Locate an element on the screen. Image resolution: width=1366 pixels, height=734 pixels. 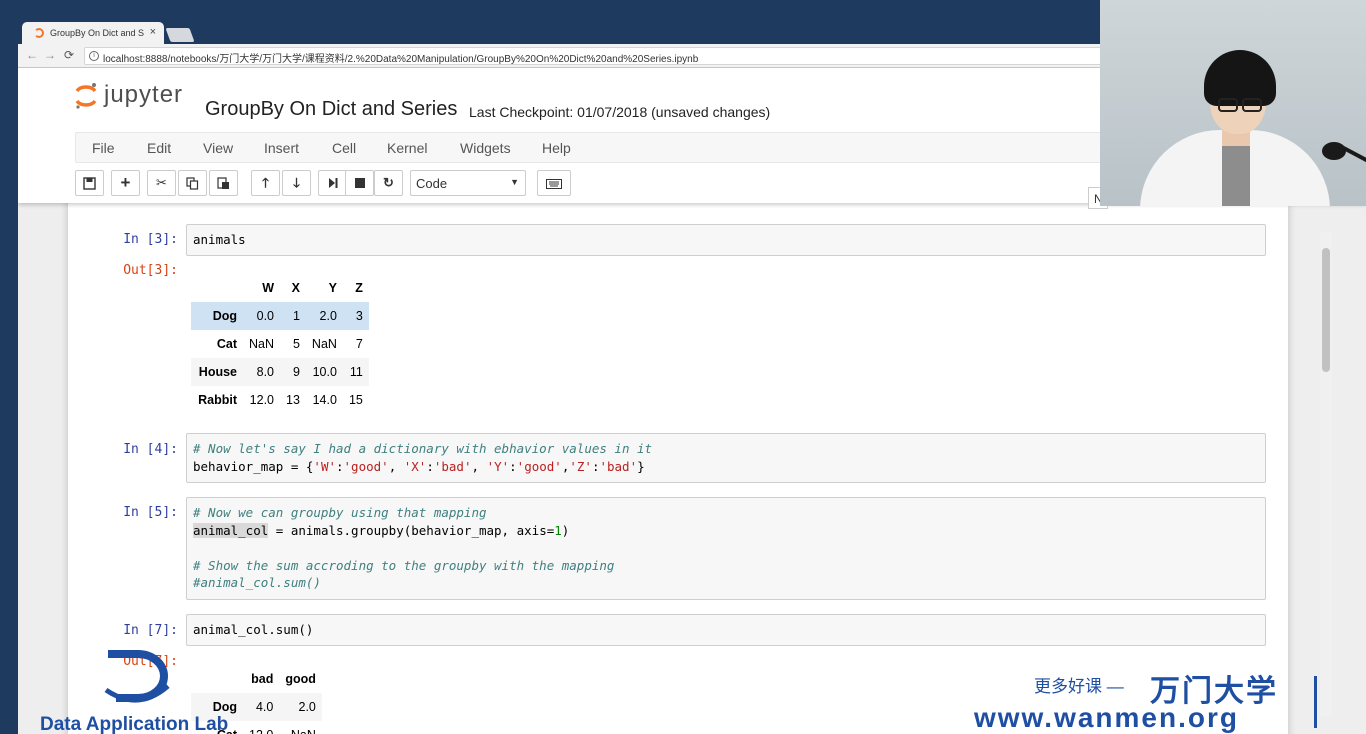
table-cell: 7 is located at coordinates (359, 344).